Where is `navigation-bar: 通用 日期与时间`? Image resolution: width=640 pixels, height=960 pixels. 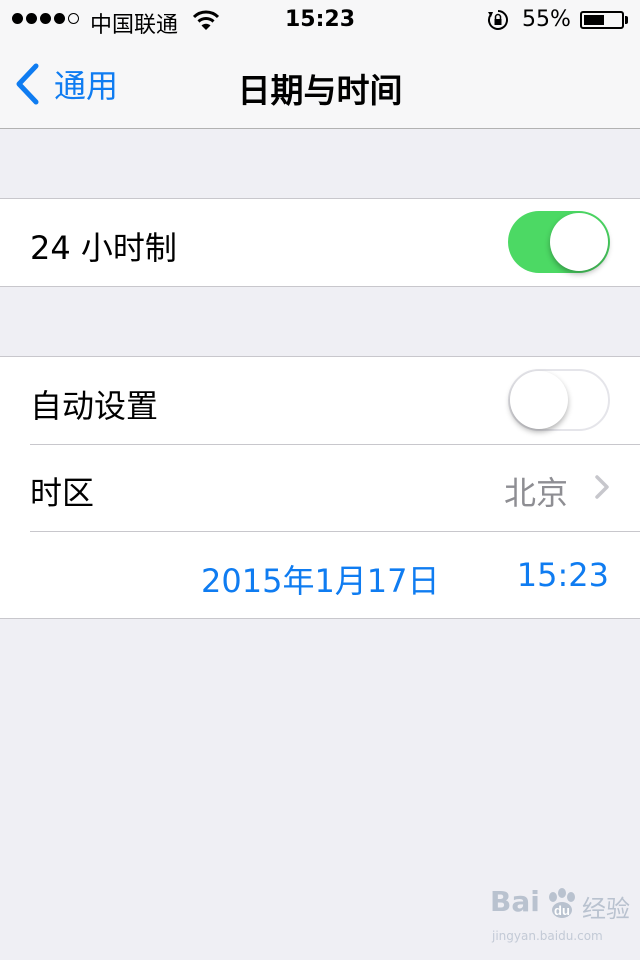 navigation-bar: 通用 日期与时间 is located at coordinates (320, 84).